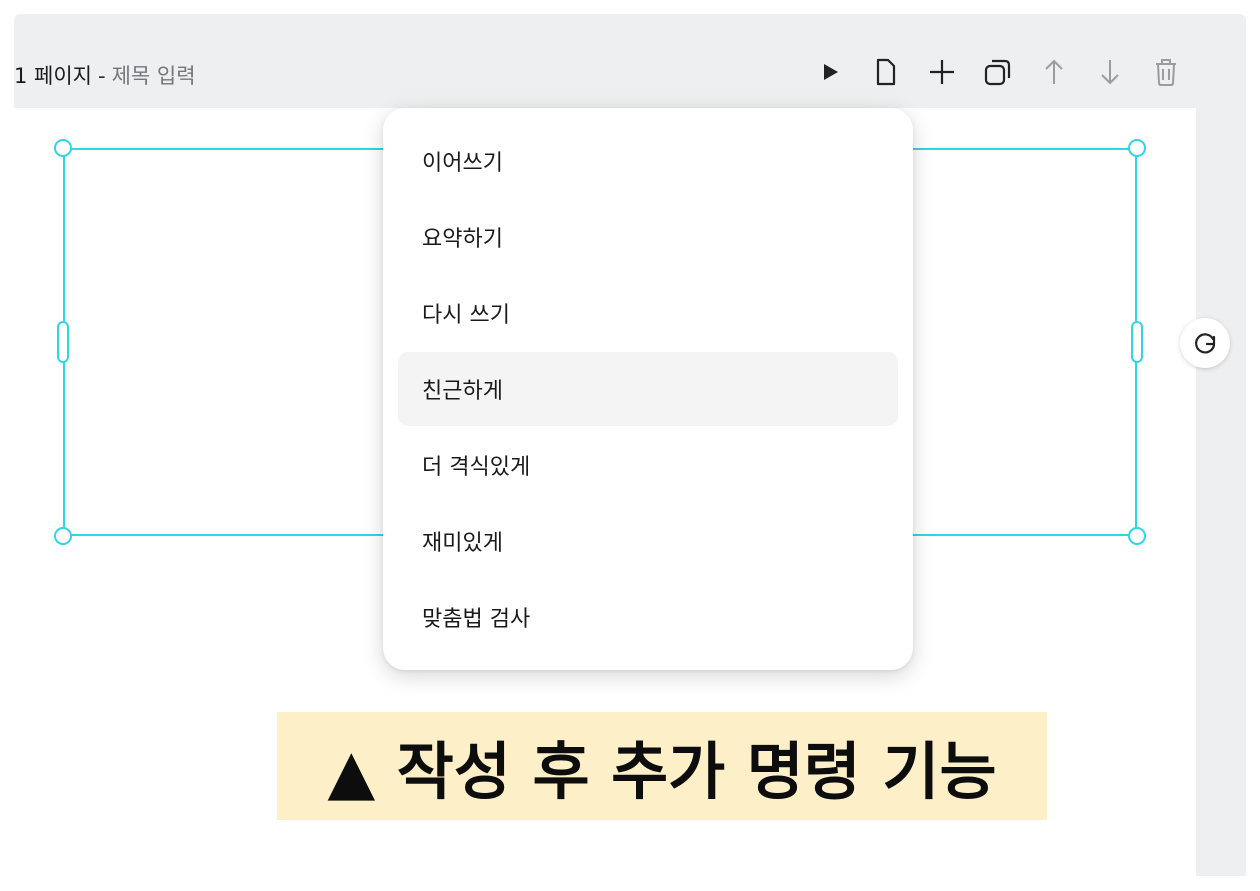 The width and height of the screenshot is (1260, 891). I want to click on resize-handle-bottom-right, so click(1137, 536).